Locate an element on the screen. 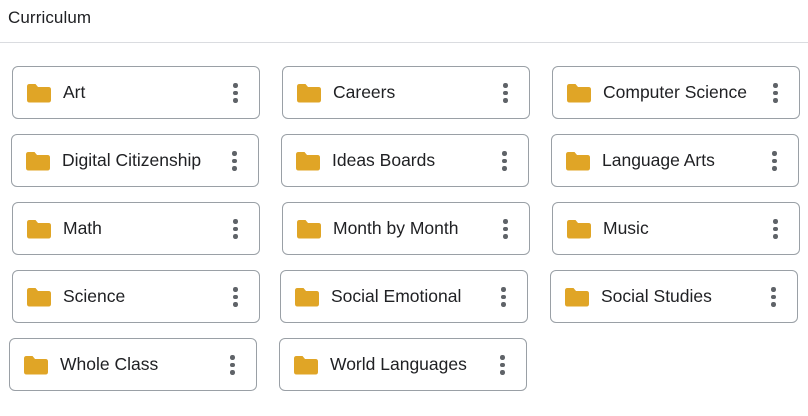  folder-label: Ideas Boards is located at coordinates (384, 160).